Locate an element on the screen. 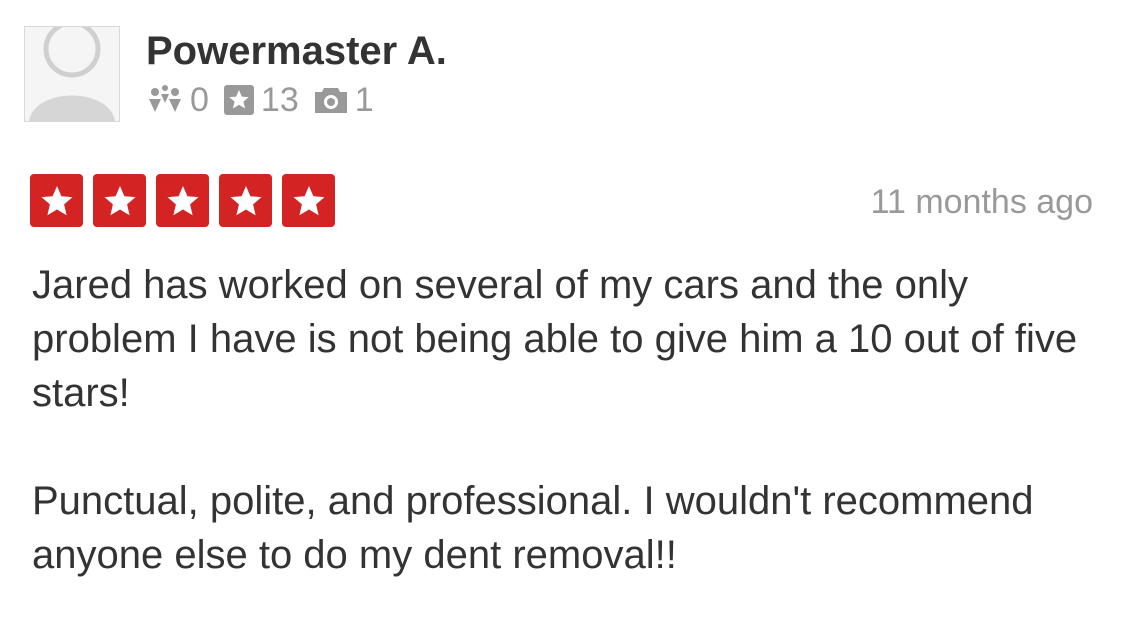  reviews-count: 13 is located at coordinates (279, 99).